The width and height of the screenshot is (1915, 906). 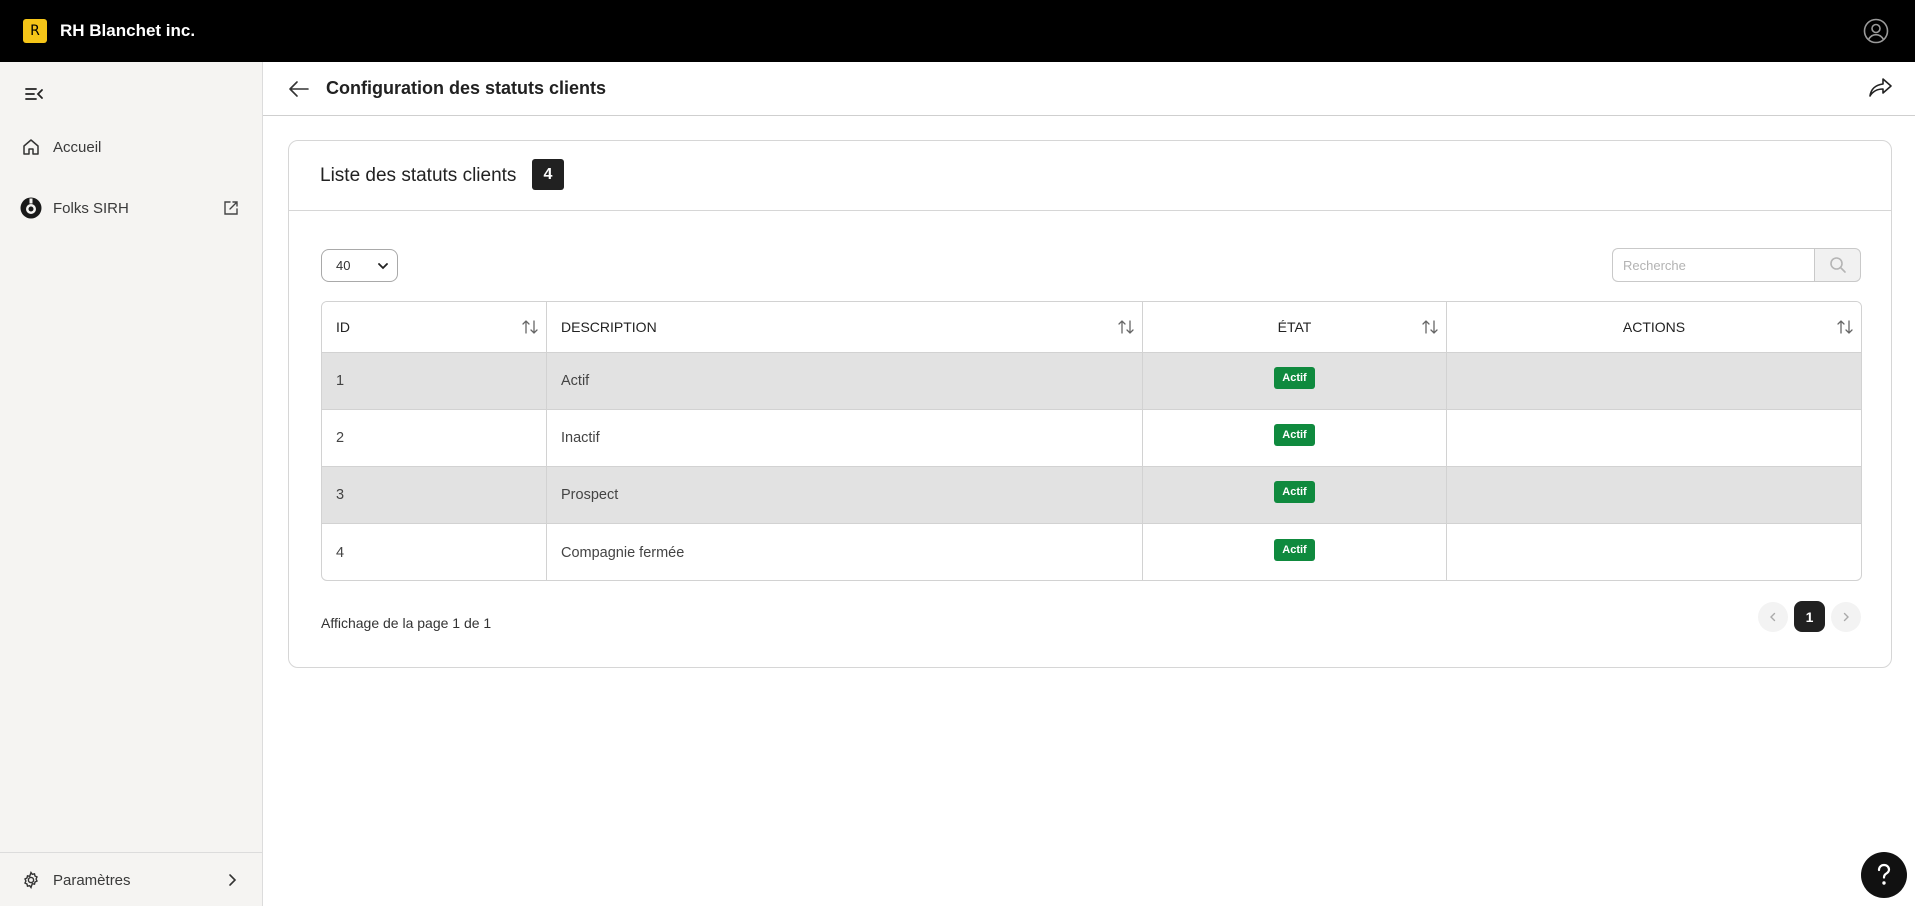 What do you see at coordinates (91, 208) in the screenshot?
I see `sidebar-item-label: Folks SIRH` at bounding box center [91, 208].